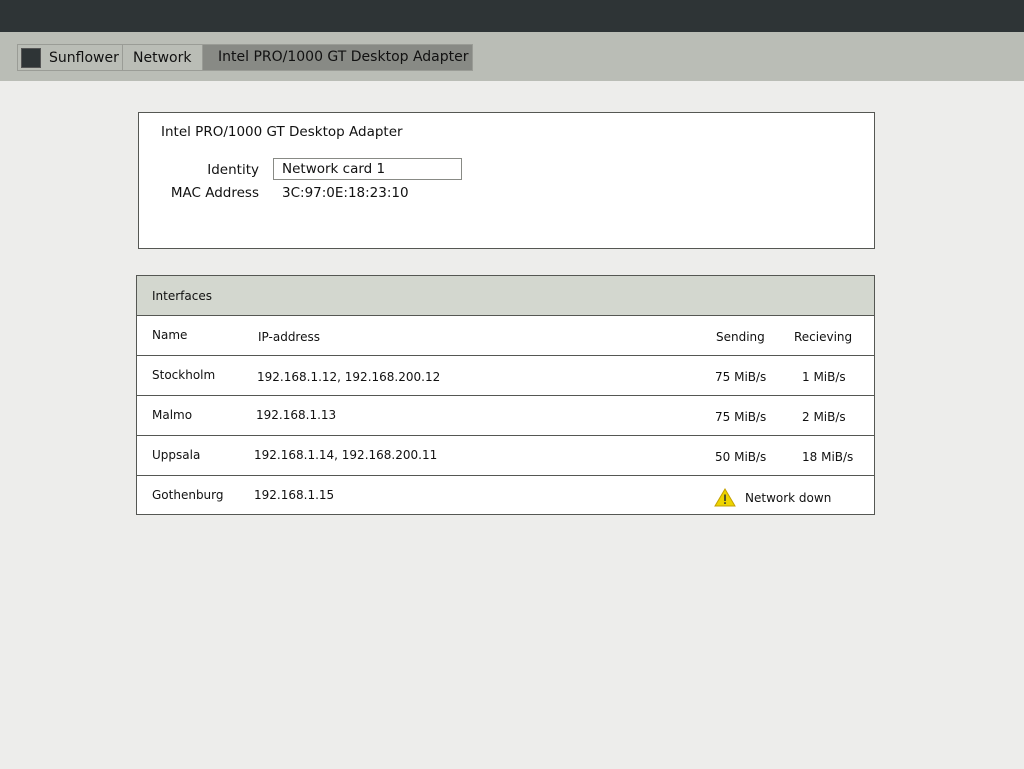 The image size is (1024, 769). What do you see at coordinates (170, 335) in the screenshot?
I see `column-header-name: Name` at bounding box center [170, 335].